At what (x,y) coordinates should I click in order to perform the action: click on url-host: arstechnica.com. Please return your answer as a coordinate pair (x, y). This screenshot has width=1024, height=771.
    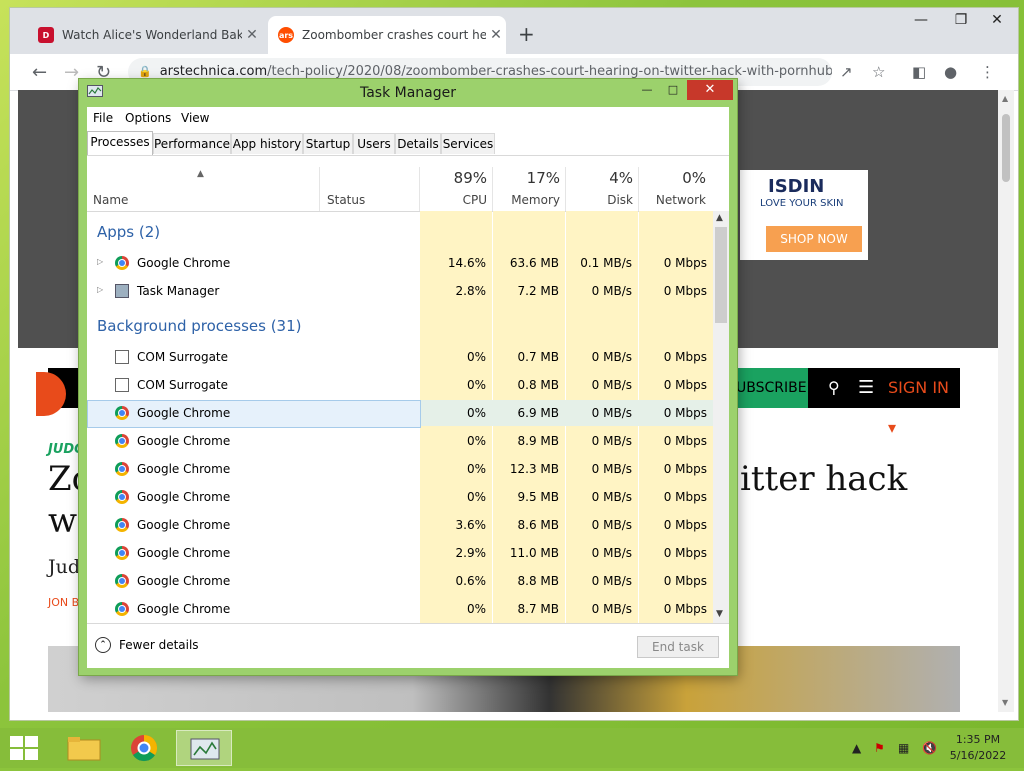
    Looking at the image, I should click on (213, 71).